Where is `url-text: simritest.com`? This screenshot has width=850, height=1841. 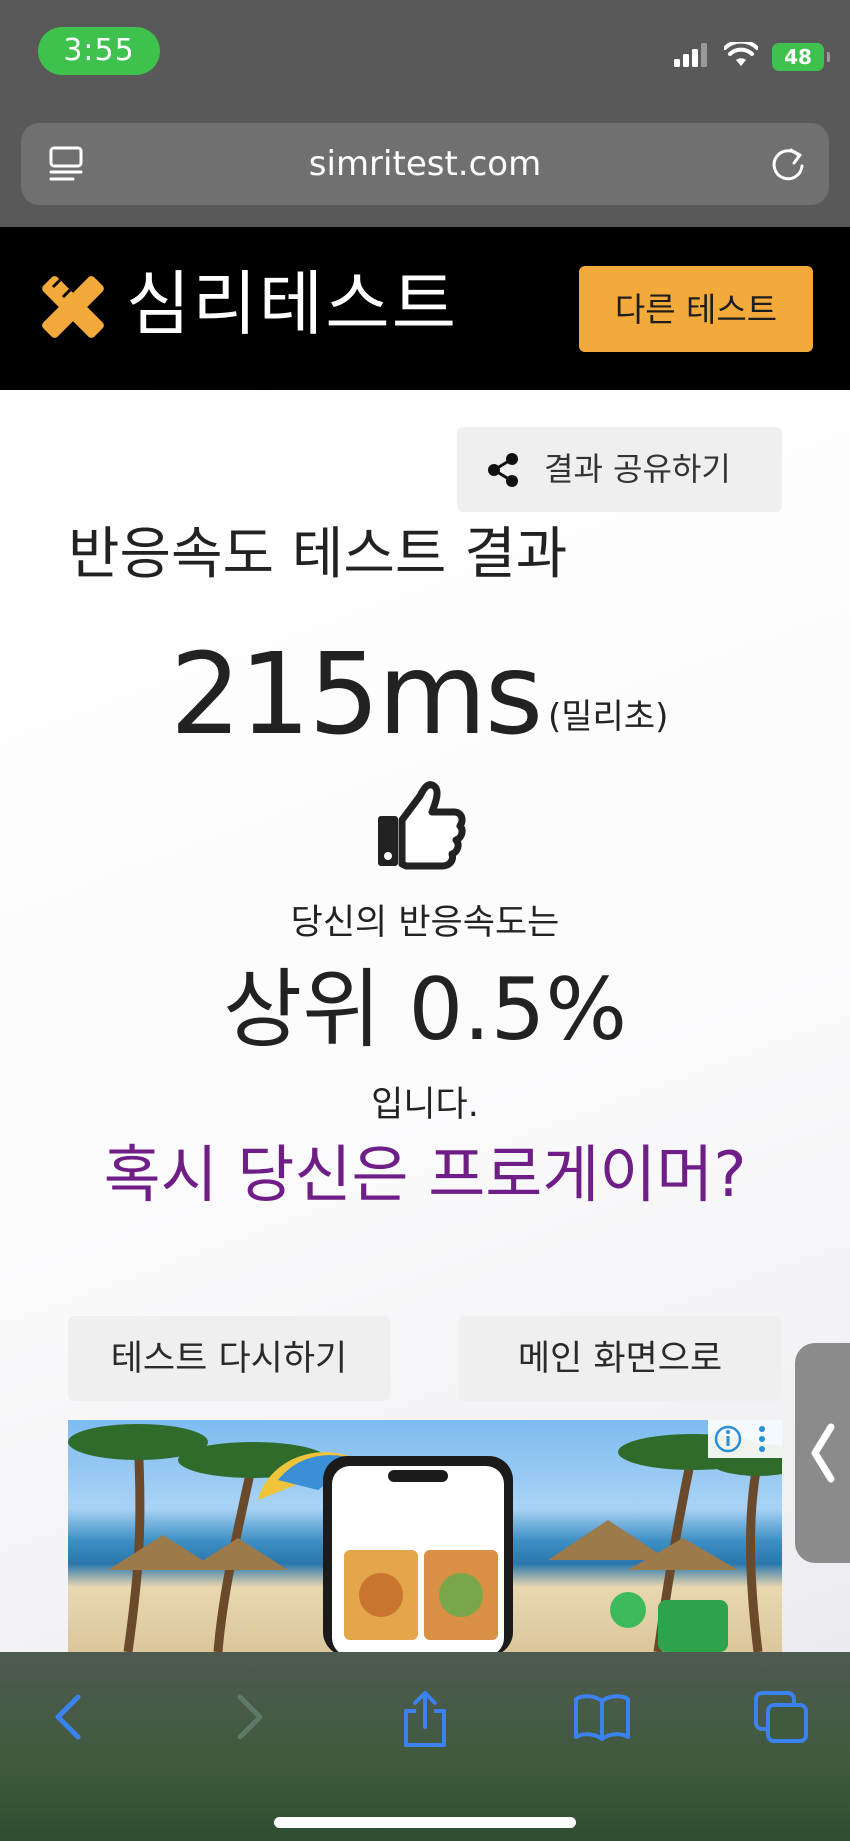
url-text: simritest.com is located at coordinates (425, 164).